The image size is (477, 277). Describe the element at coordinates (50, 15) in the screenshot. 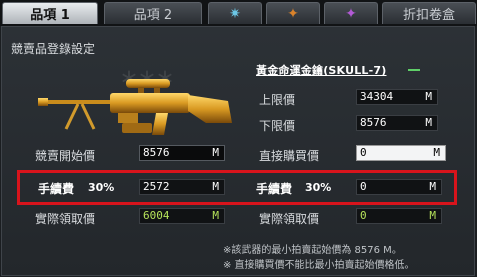

I see `tab-item-1-label: 品項 1` at that location.